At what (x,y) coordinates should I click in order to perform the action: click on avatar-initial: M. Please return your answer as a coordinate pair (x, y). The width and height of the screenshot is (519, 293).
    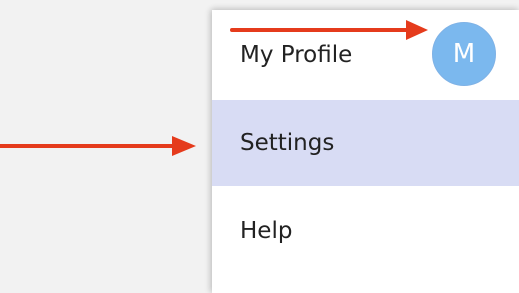
    Looking at the image, I should click on (464, 54).